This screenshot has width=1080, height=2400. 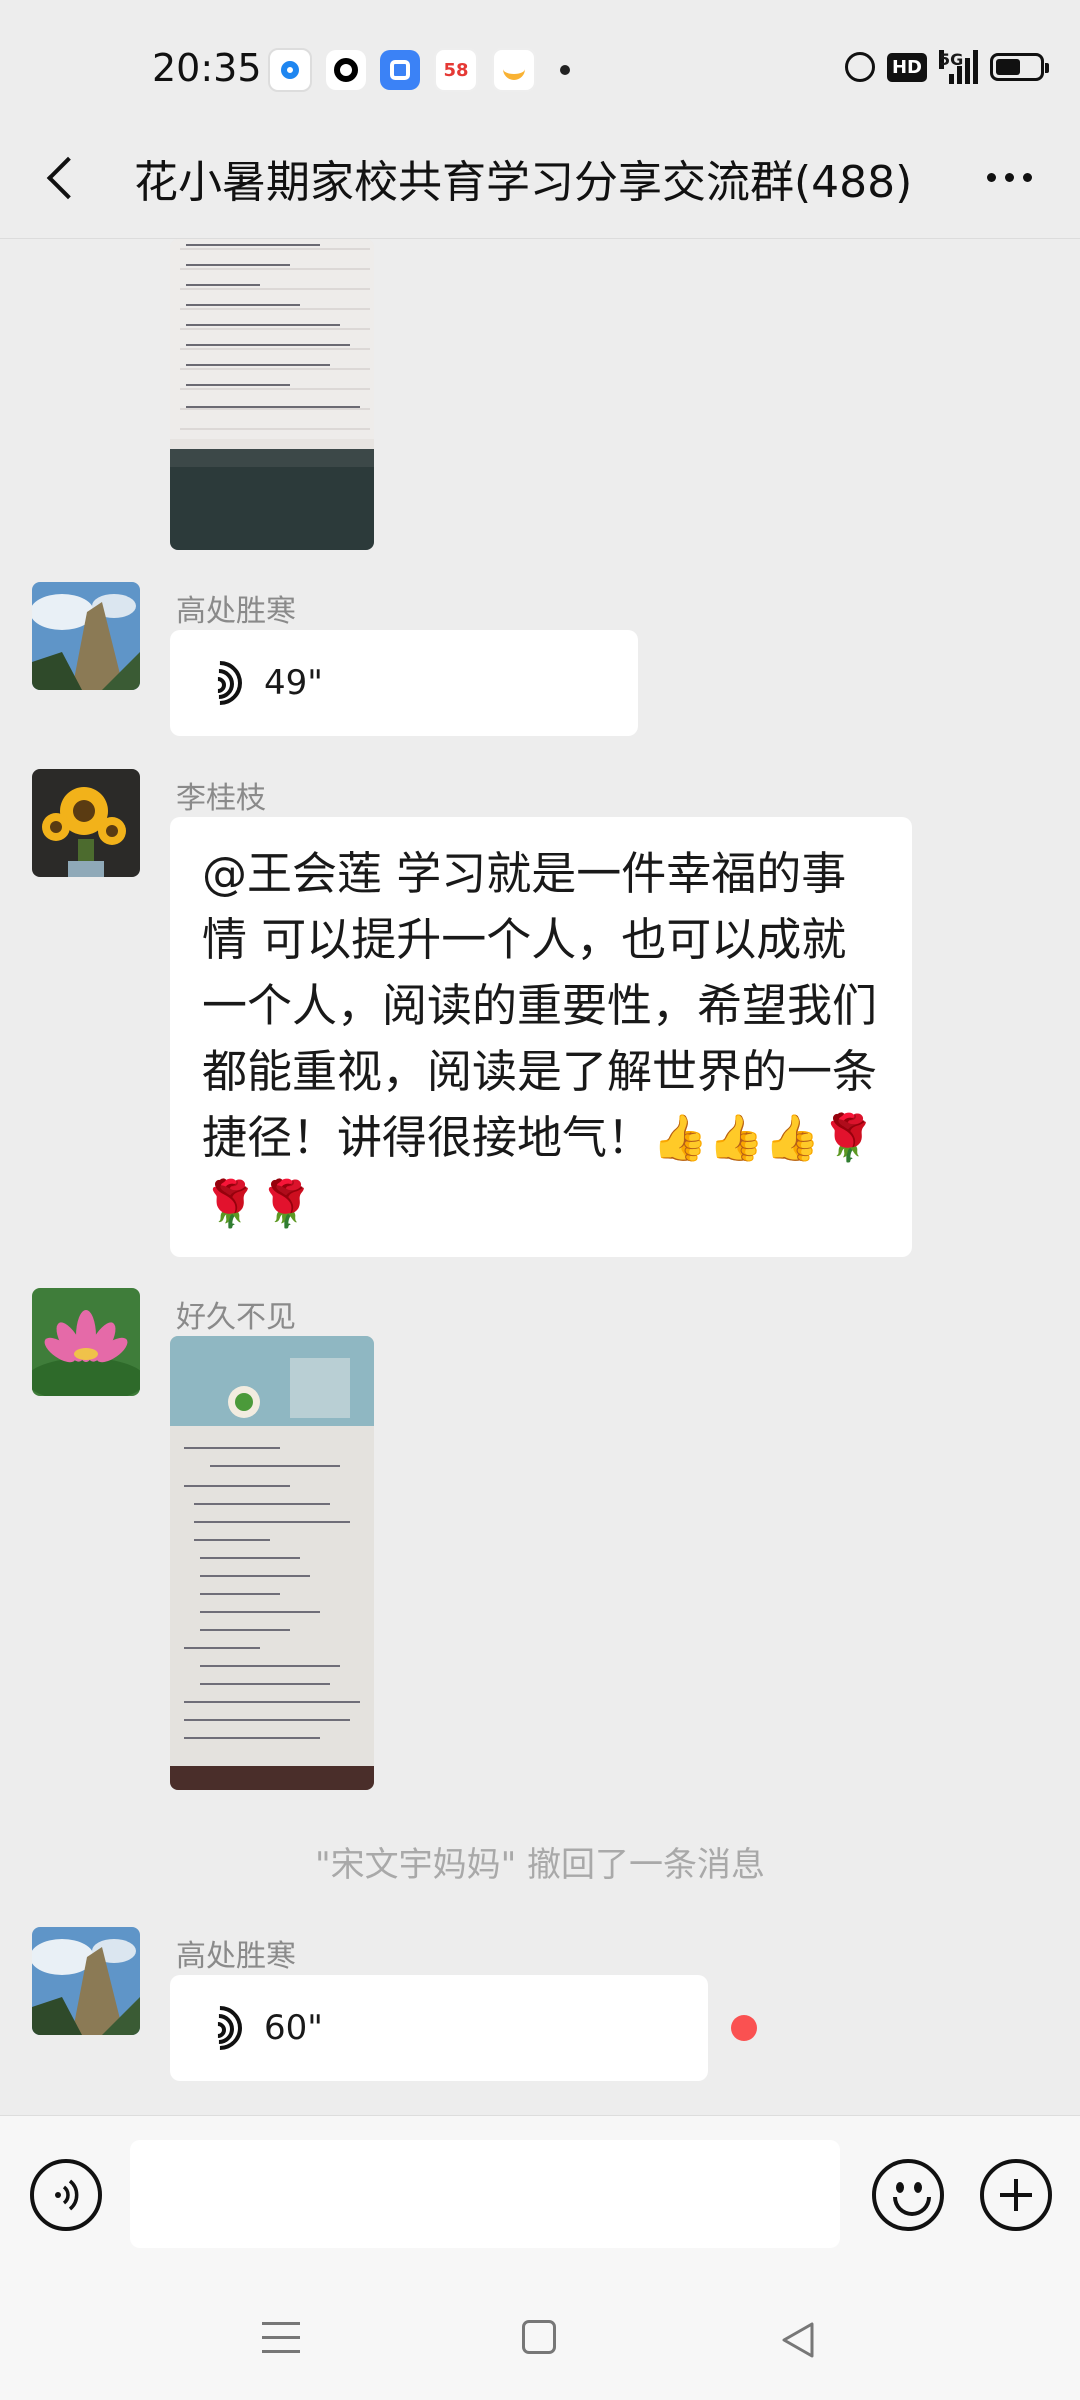 I want to click on system-icons: HD 5G, so click(x=946, y=67).